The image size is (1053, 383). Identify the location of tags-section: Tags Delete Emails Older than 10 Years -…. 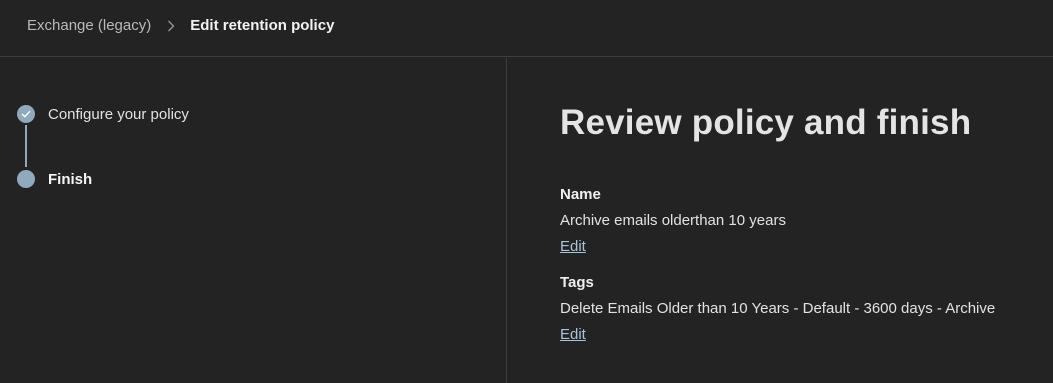
(777, 309).